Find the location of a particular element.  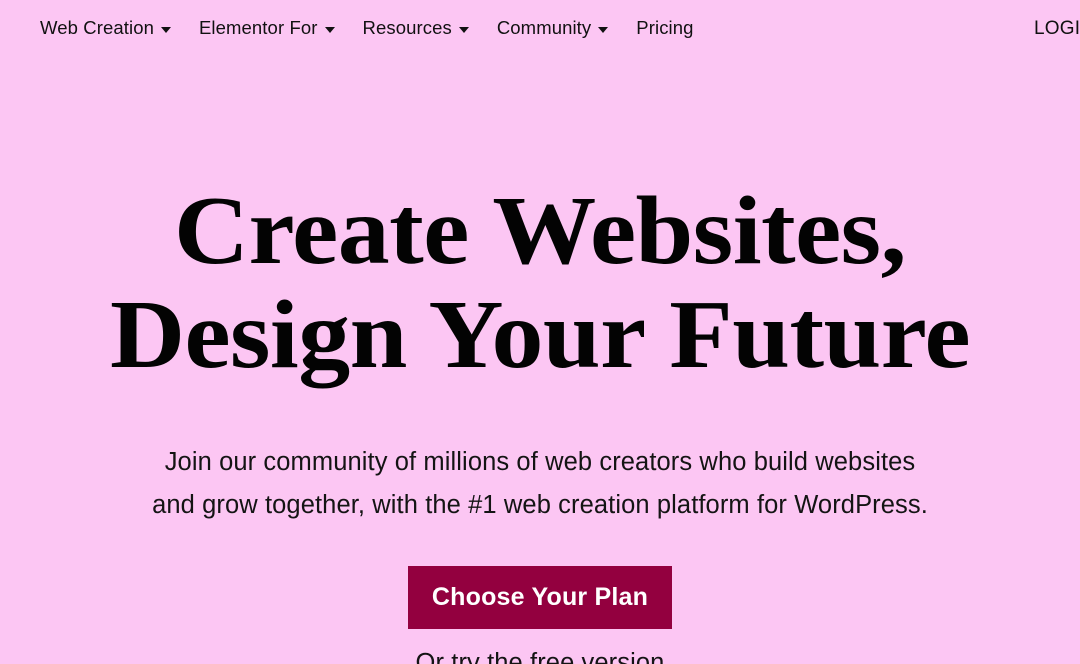

nav-item-label: Web Creation is located at coordinates (97, 28).